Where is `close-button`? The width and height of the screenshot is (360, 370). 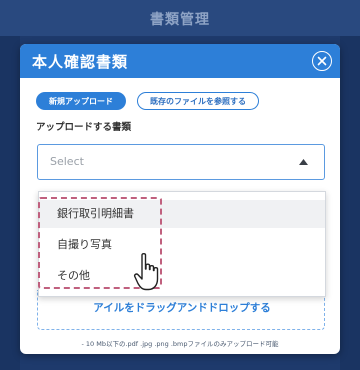
close-button is located at coordinates (322, 61).